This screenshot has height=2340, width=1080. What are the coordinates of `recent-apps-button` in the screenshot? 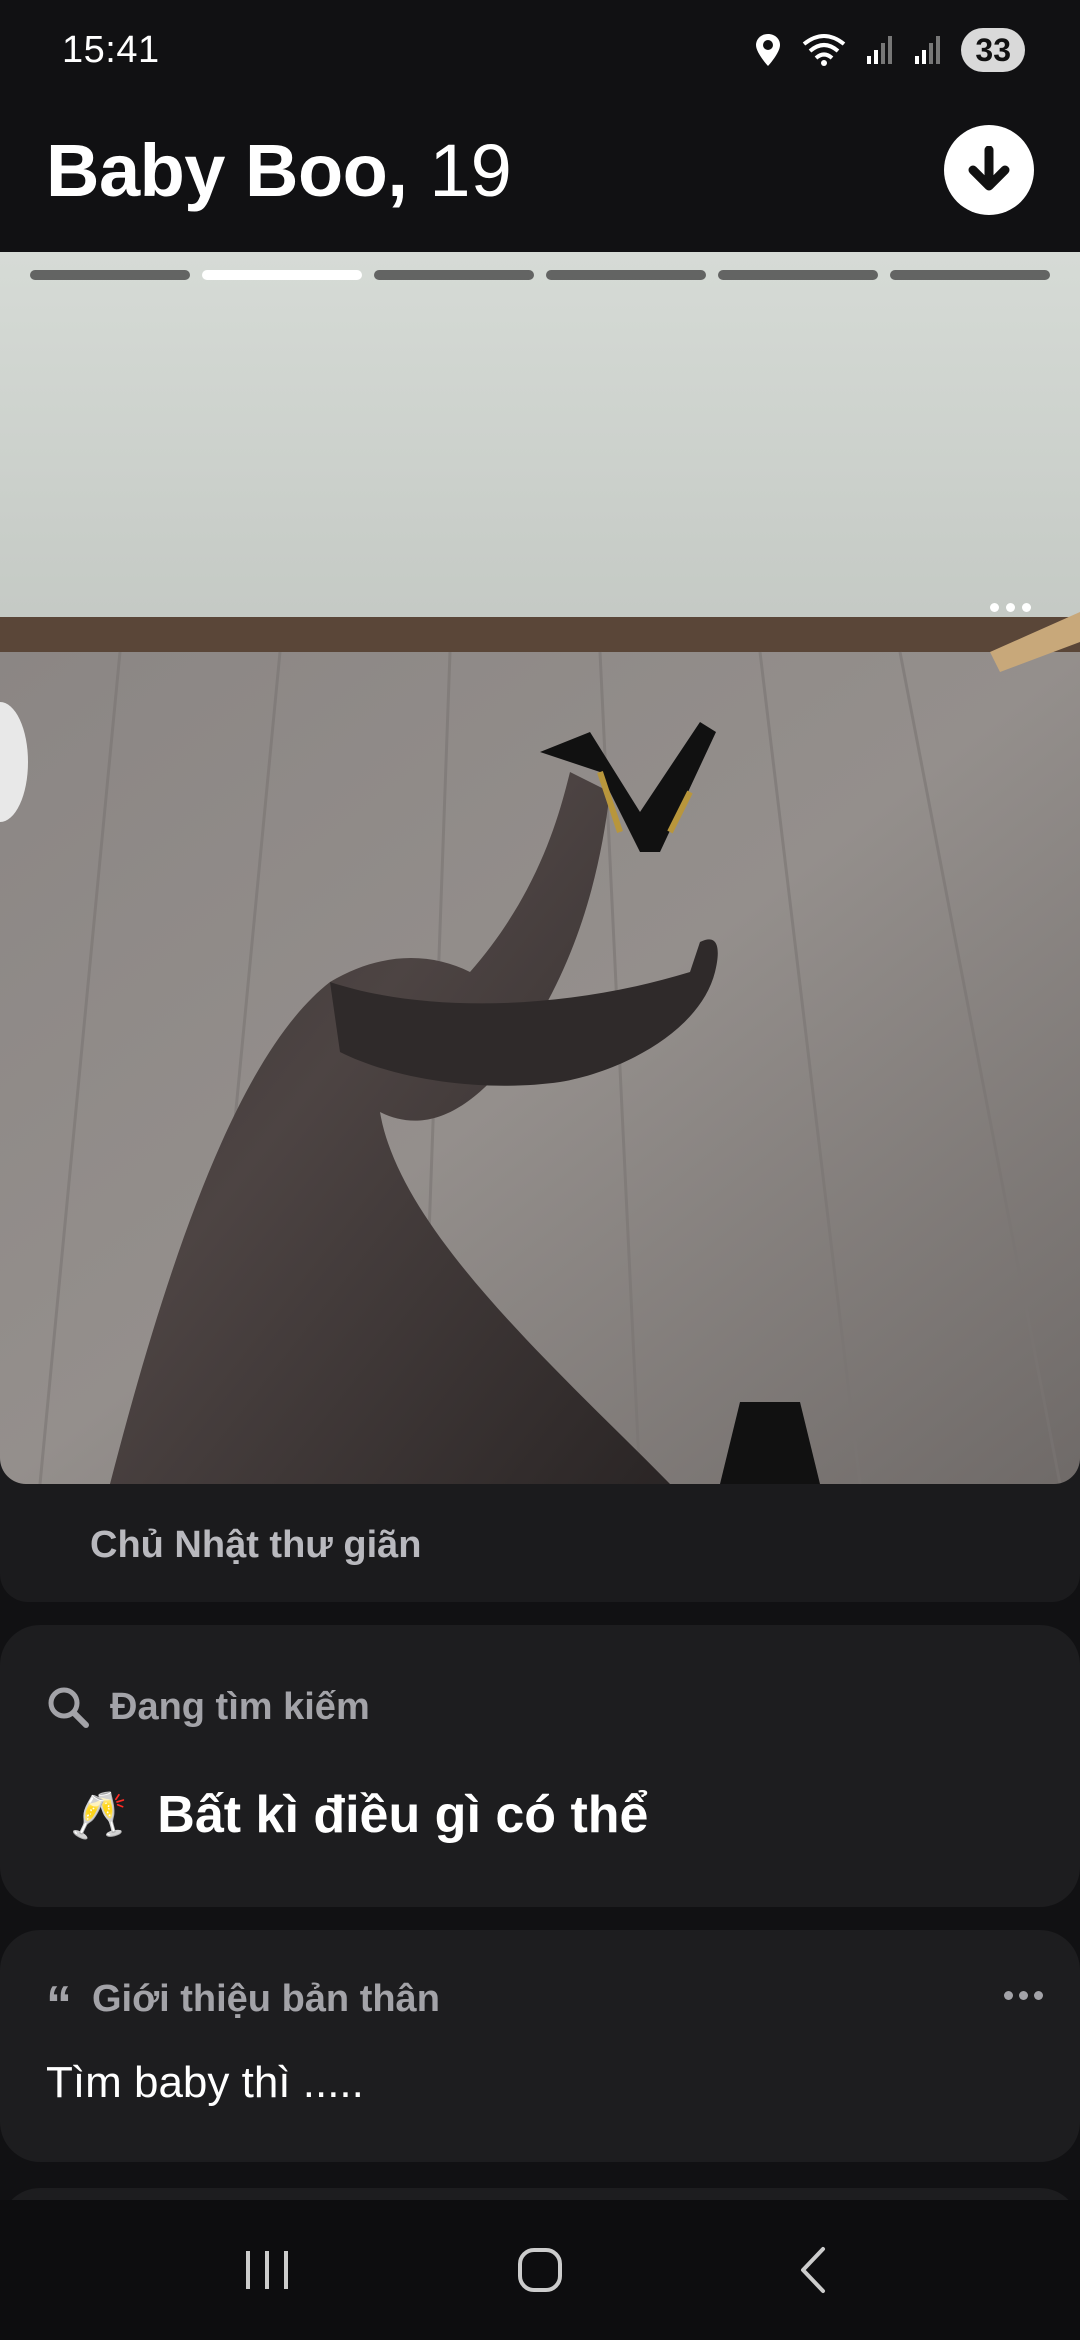 It's located at (267, 2270).